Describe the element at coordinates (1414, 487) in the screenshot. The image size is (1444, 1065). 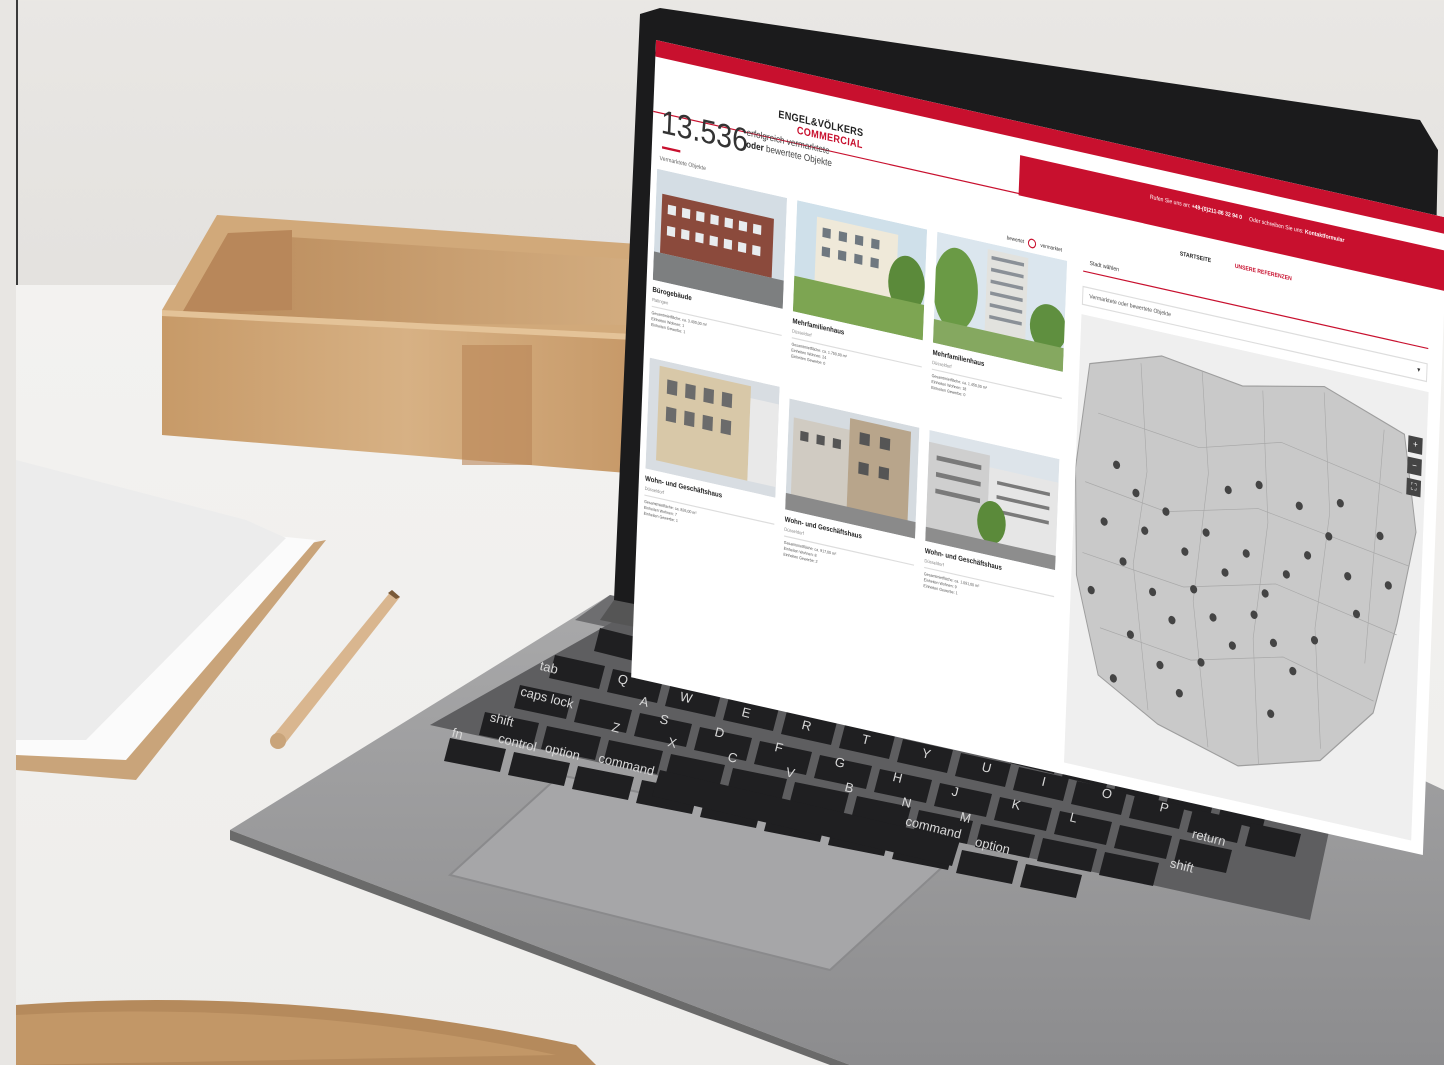
I see `fullscreen-button: ⛶` at that location.